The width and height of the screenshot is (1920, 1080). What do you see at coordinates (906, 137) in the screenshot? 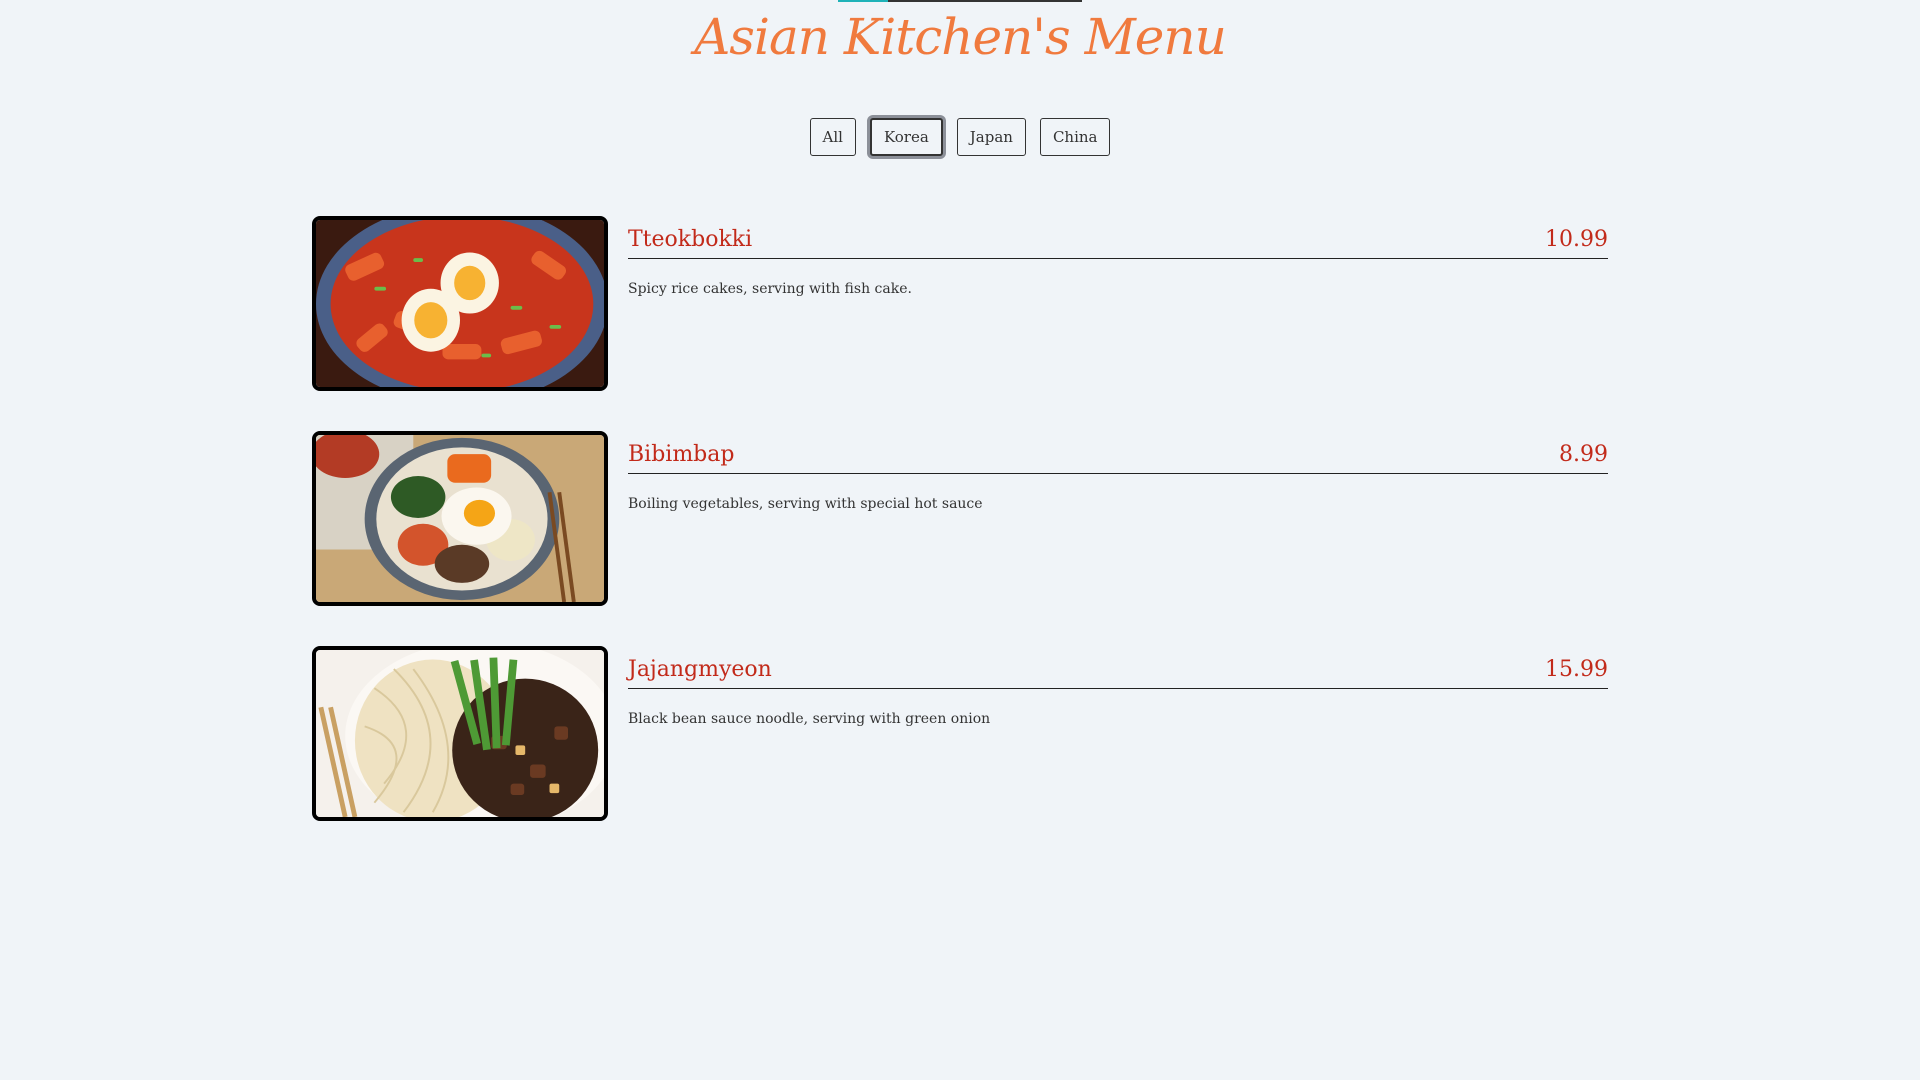
I see `filter-korea-button: Korea` at bounding box center [906, 137].